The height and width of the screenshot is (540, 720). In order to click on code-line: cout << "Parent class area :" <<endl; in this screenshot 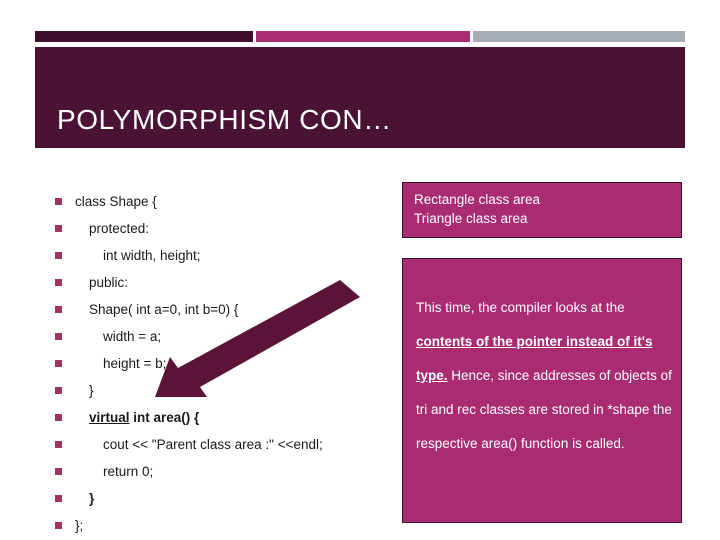, I will do `click(220, 444)`.